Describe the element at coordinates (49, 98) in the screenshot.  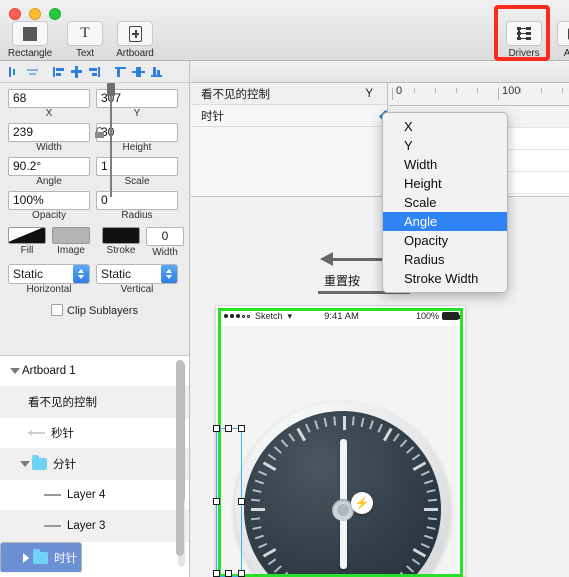
I see `x-field: 68` at that location.